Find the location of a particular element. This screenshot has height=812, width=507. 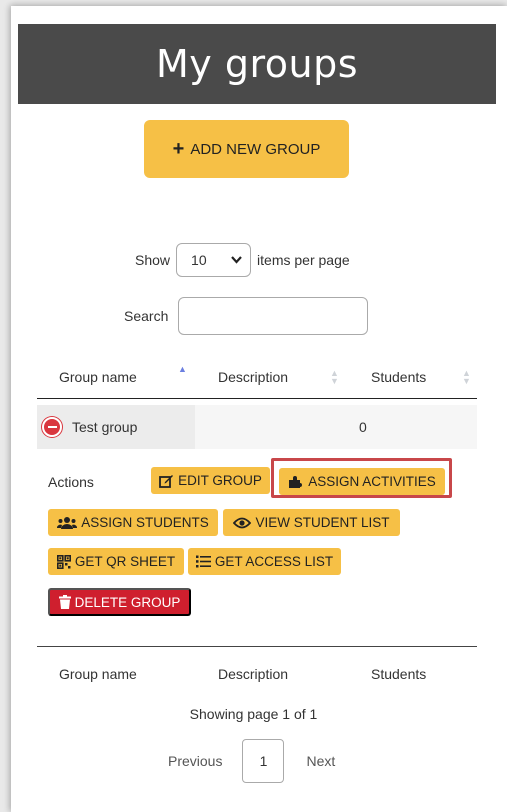

chevron-down-icon is located at coordinates (236, 260).